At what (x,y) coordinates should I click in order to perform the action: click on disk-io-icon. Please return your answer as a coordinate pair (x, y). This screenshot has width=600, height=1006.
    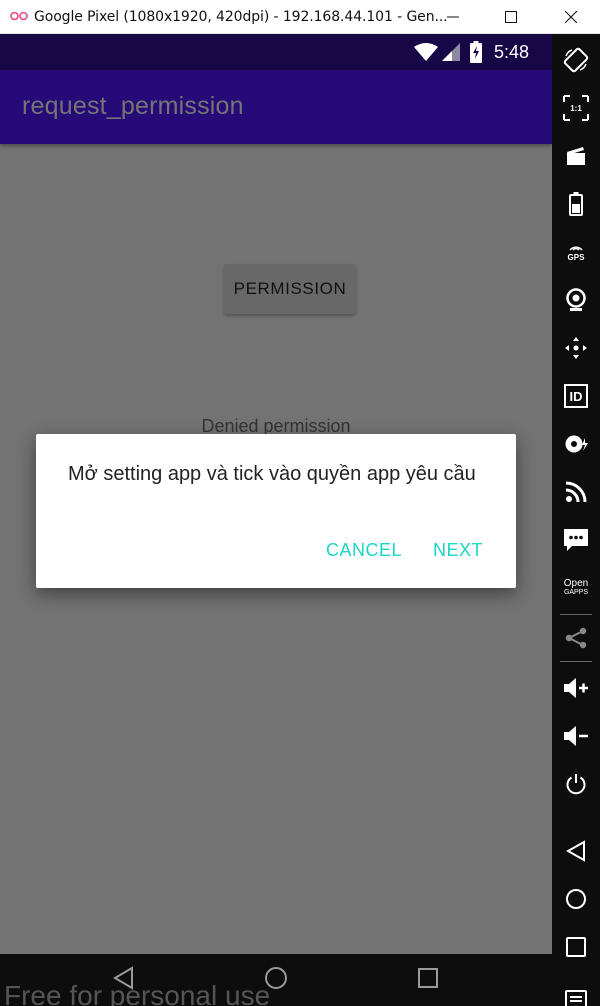
    Looking at the image, I should click on (576, 444).